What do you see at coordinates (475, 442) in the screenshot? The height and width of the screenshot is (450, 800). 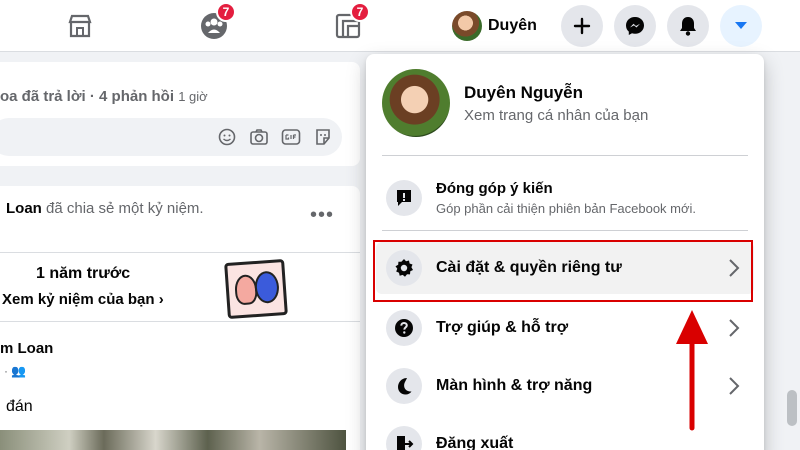 I see `logout-label: Đăng xuất` at bounding box center [475, 442].